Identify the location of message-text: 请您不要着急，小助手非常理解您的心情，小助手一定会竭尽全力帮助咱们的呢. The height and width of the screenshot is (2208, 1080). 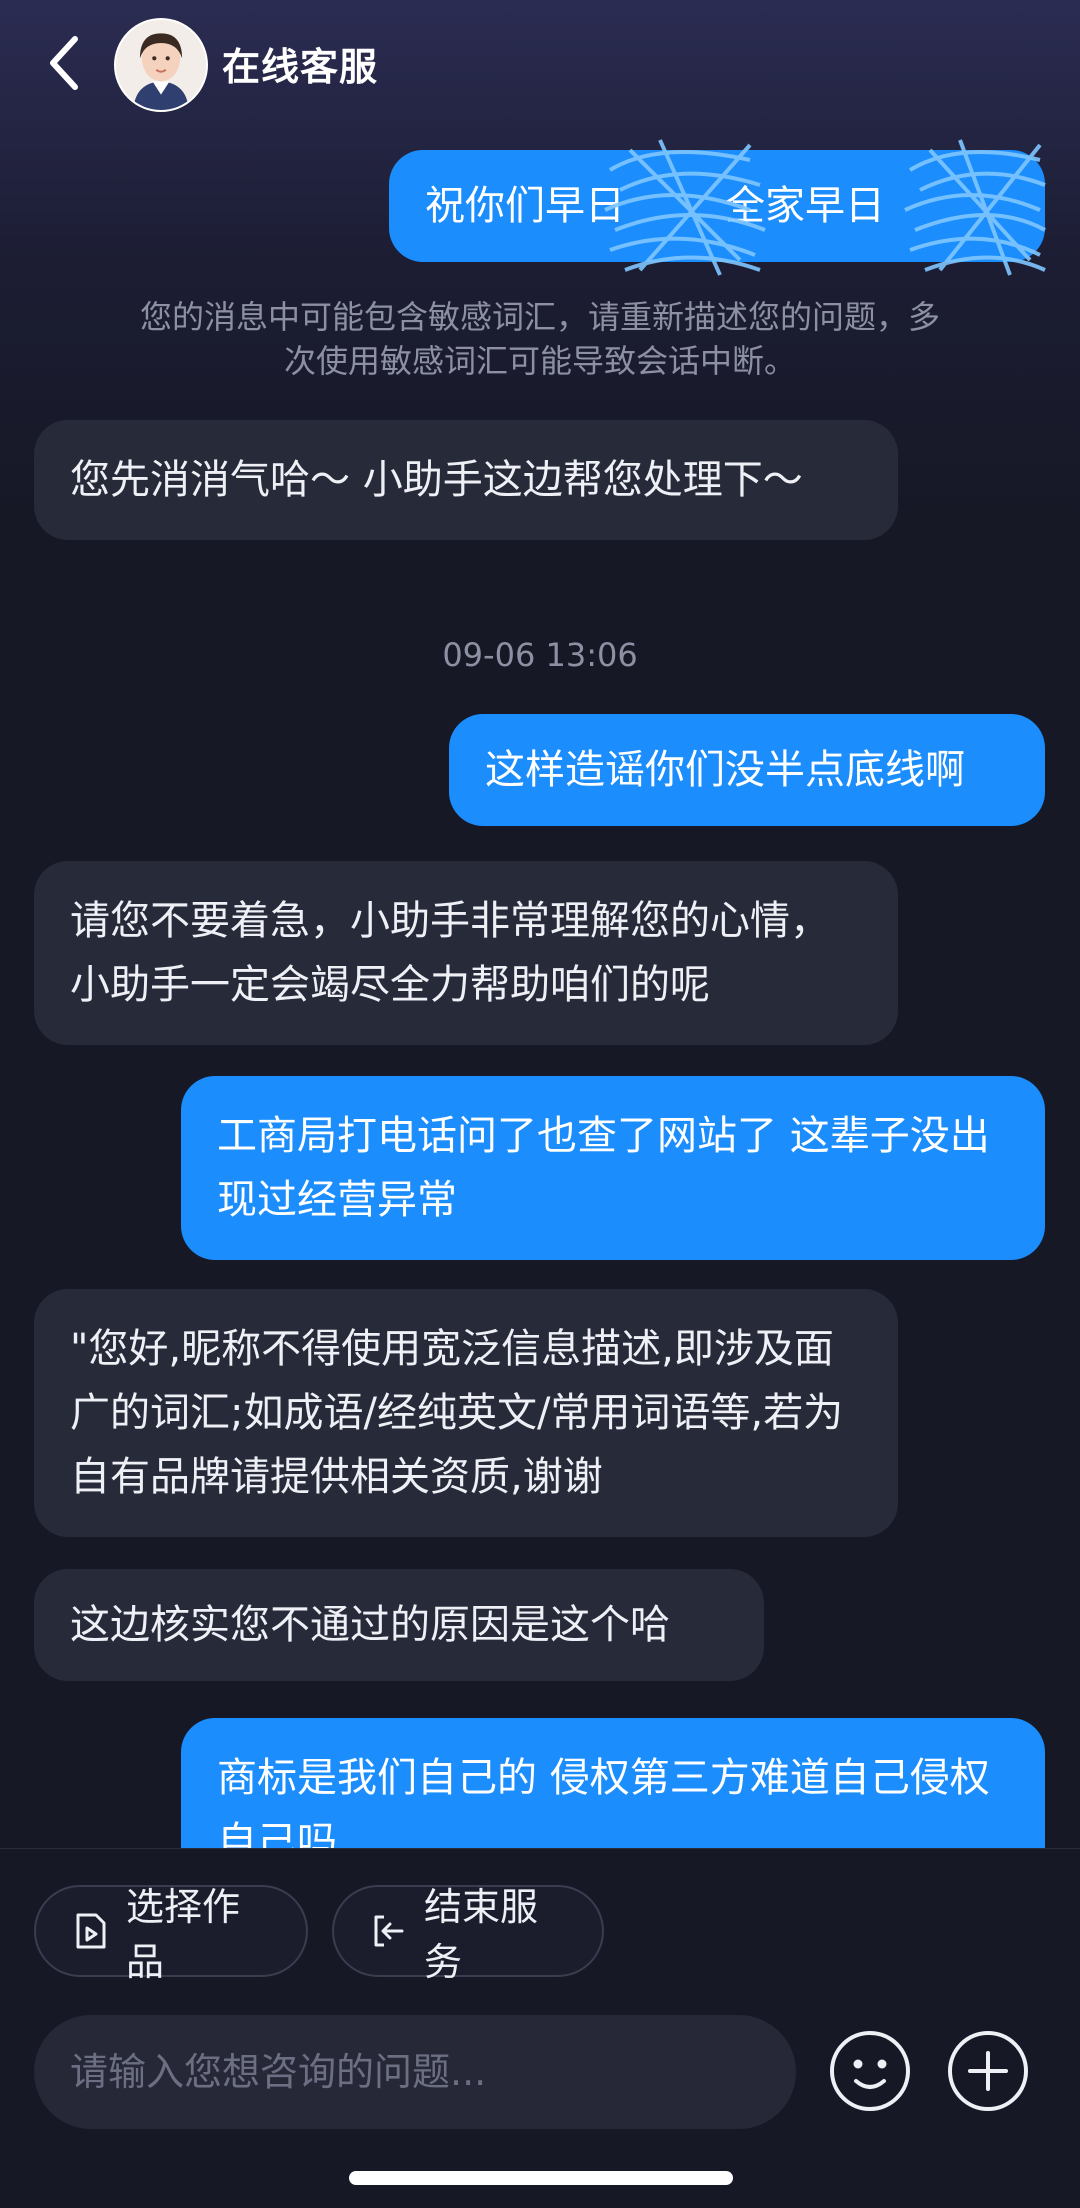
(450, 953).